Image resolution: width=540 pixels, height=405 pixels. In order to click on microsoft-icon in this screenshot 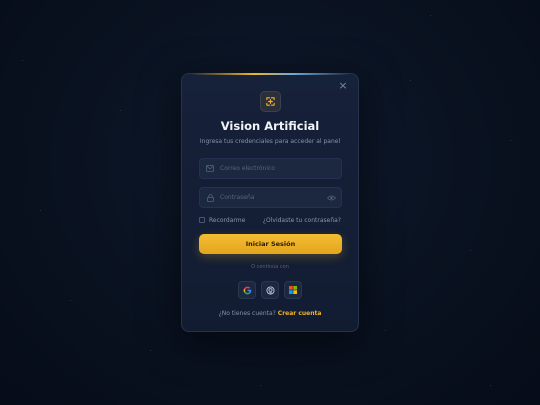, I will do `click(293, 290)`.